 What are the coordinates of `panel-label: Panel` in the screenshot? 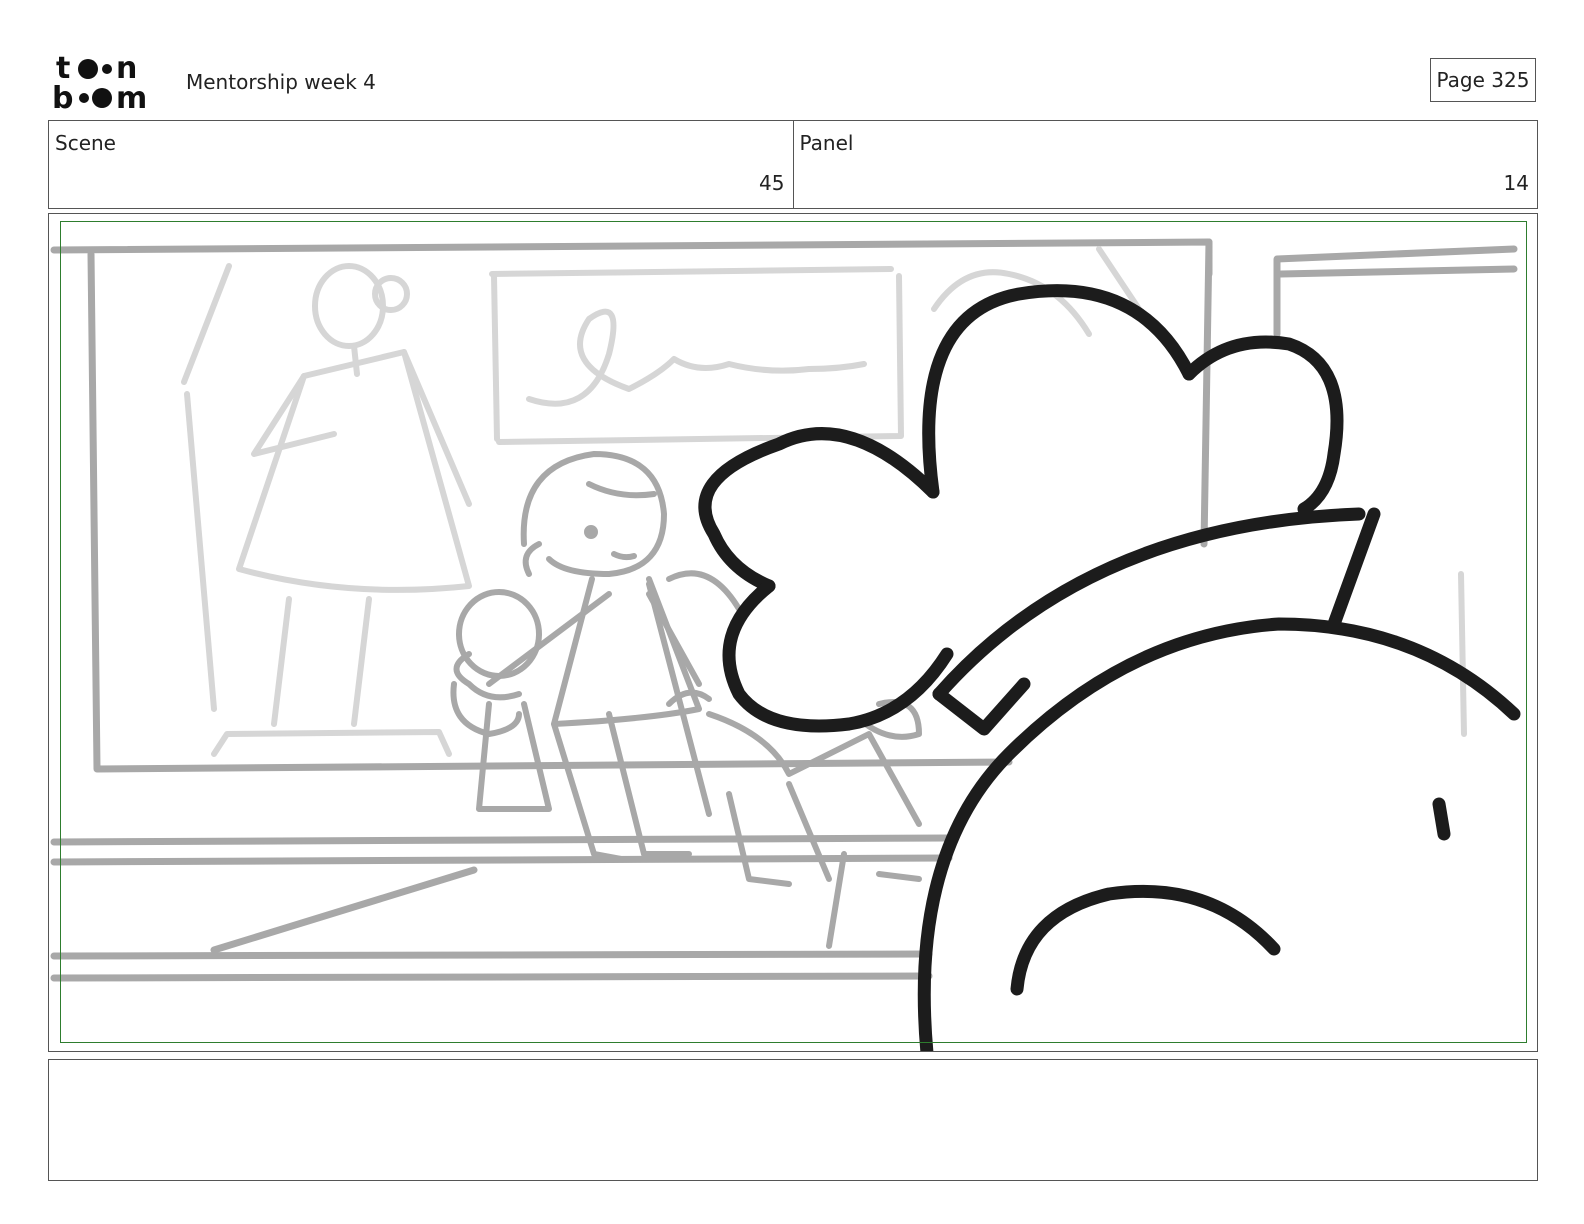 It's located at (826, 143).